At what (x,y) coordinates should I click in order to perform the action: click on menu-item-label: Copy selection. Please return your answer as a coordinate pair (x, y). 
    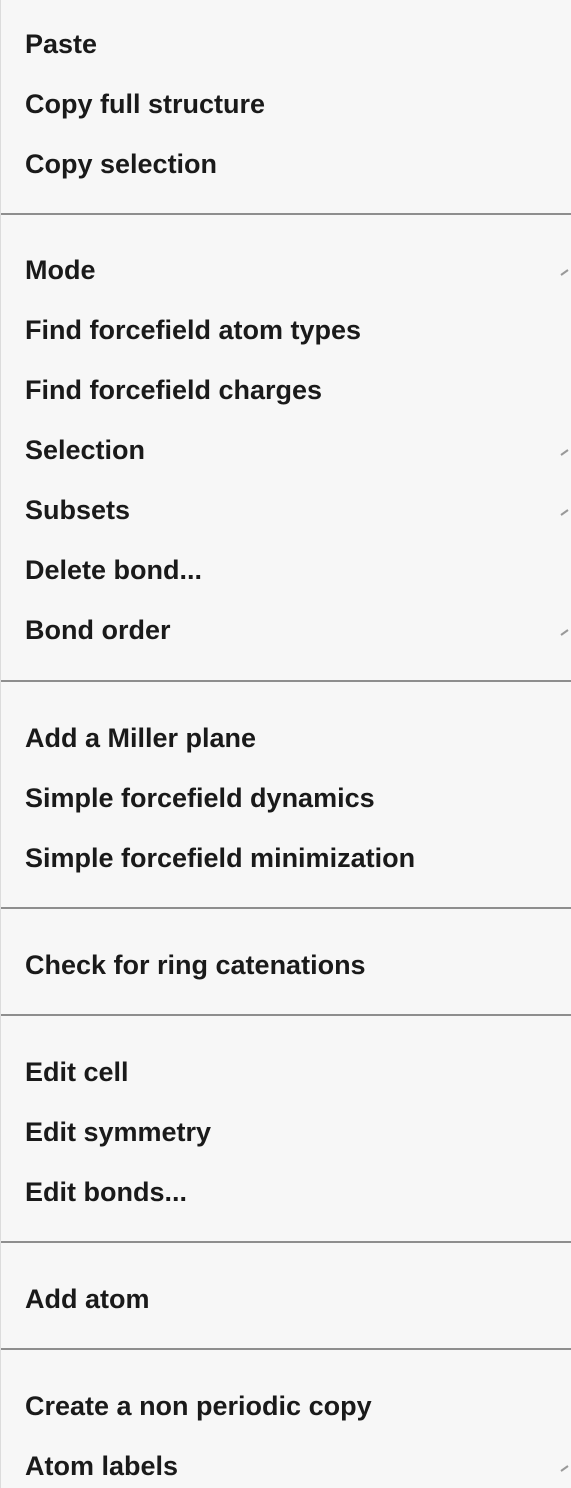
    Looking at the image, I should click on (121, 163).